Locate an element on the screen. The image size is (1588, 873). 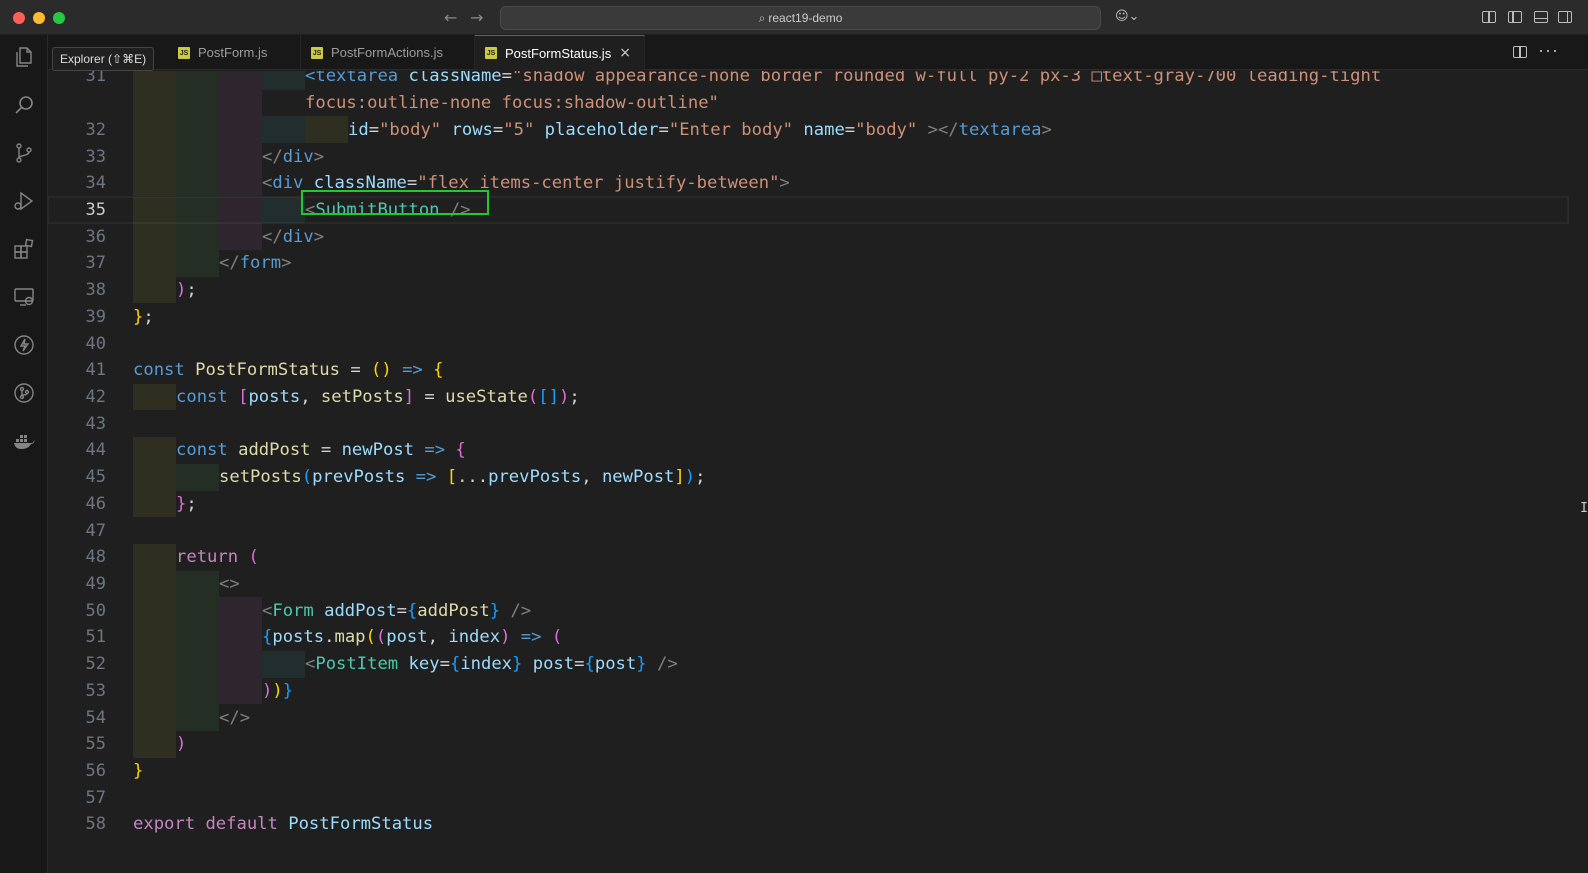
line-number: 48 is located at coordinates (95, 557).